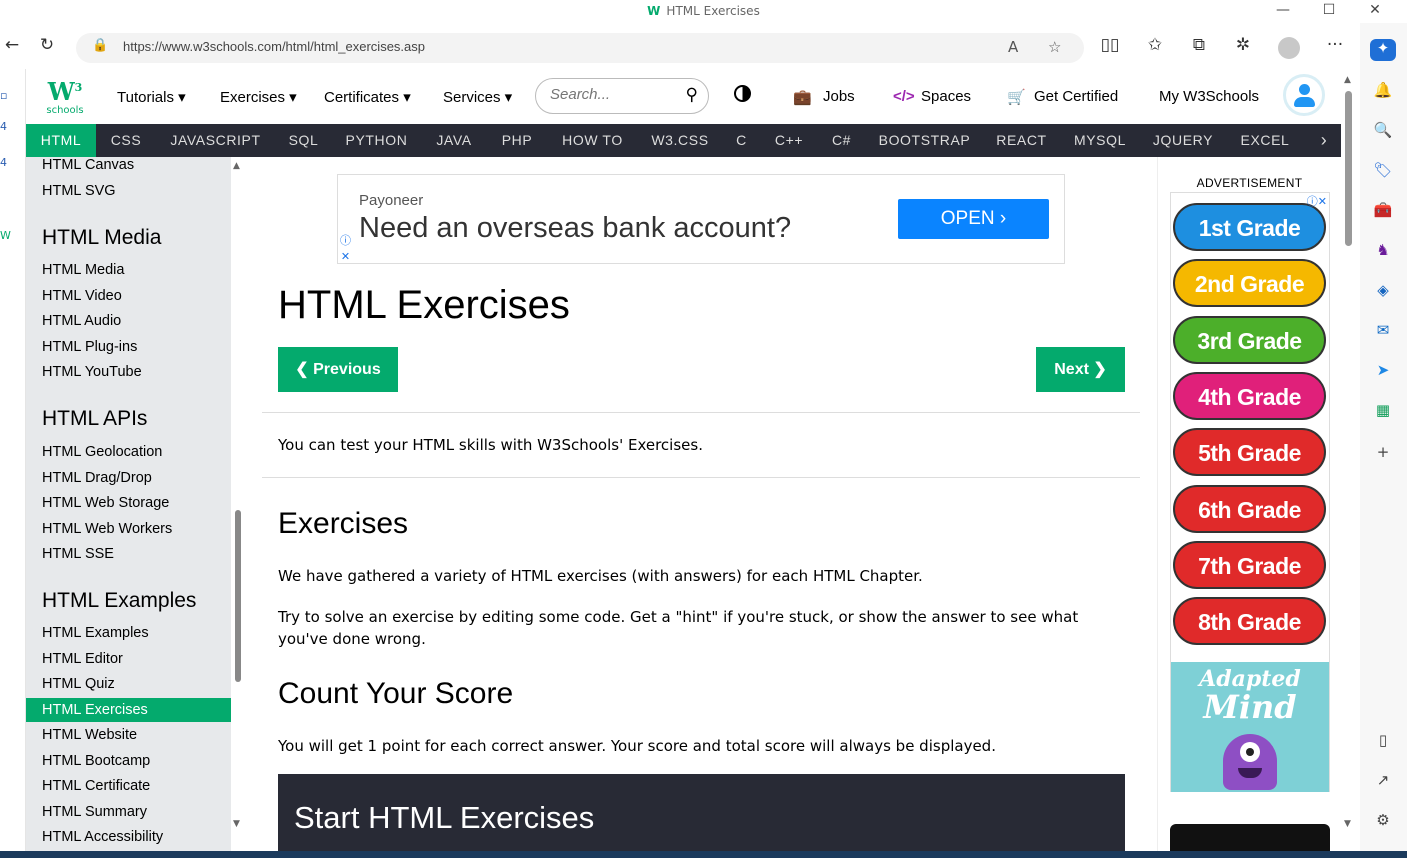 The width and height of the screenshot is (1407, 858). I want to click on grade-button-1: 1st Grade, so click(1249, 227).